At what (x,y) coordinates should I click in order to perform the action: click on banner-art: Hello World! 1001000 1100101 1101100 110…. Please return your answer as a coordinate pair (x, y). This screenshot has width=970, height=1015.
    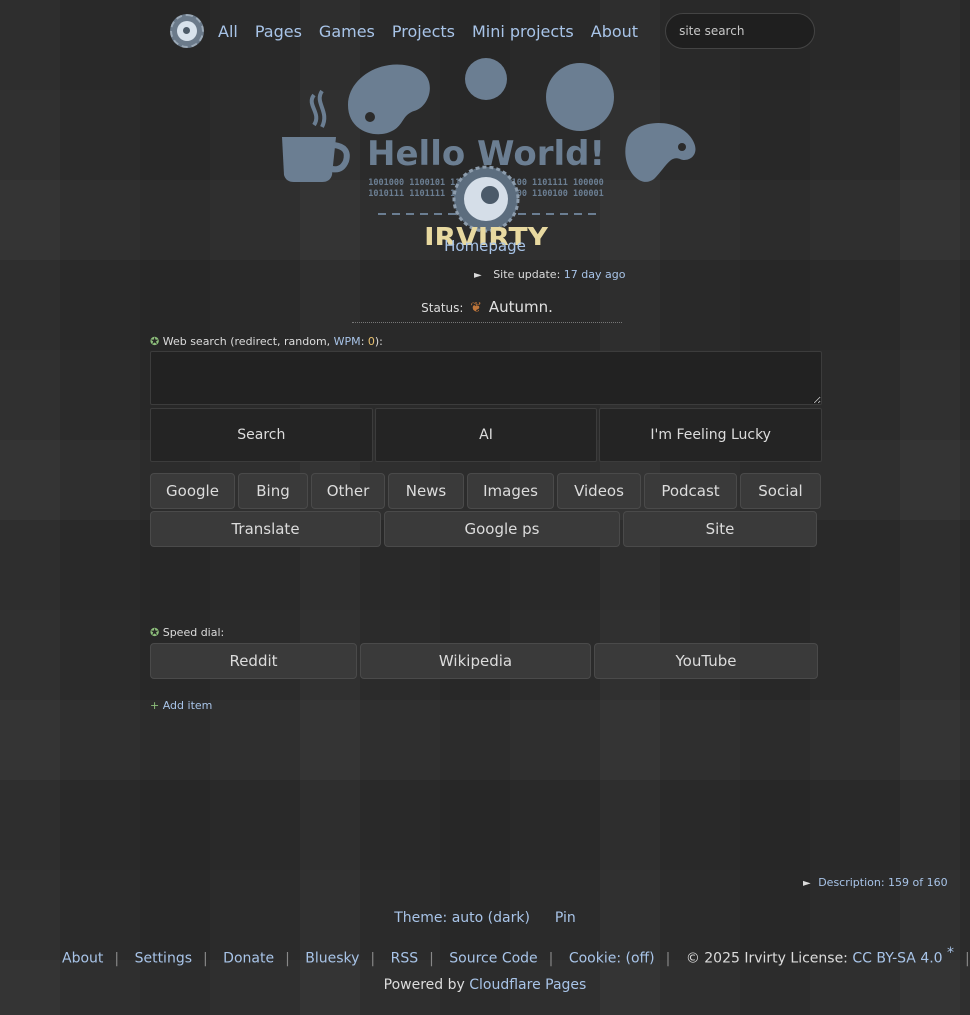
    Looking at the image, I should click on (489, 156).